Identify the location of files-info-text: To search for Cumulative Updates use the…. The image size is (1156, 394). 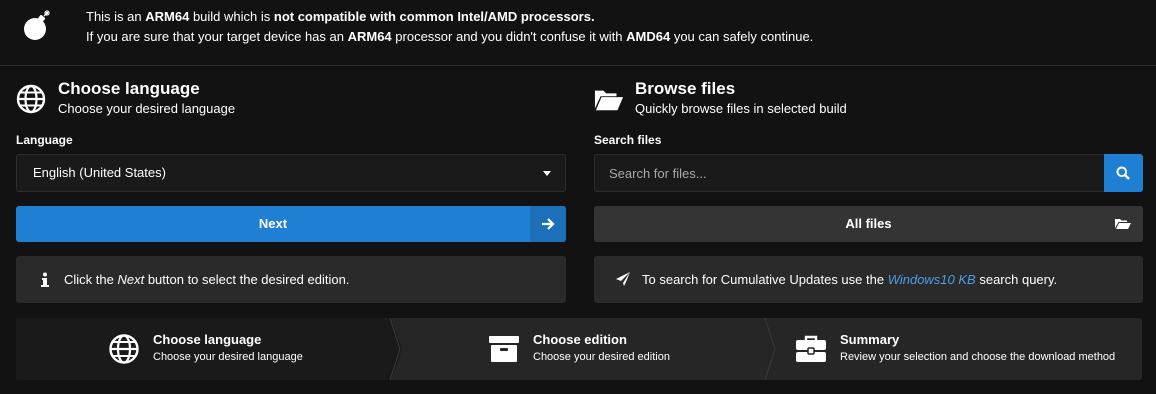
(850, 279).